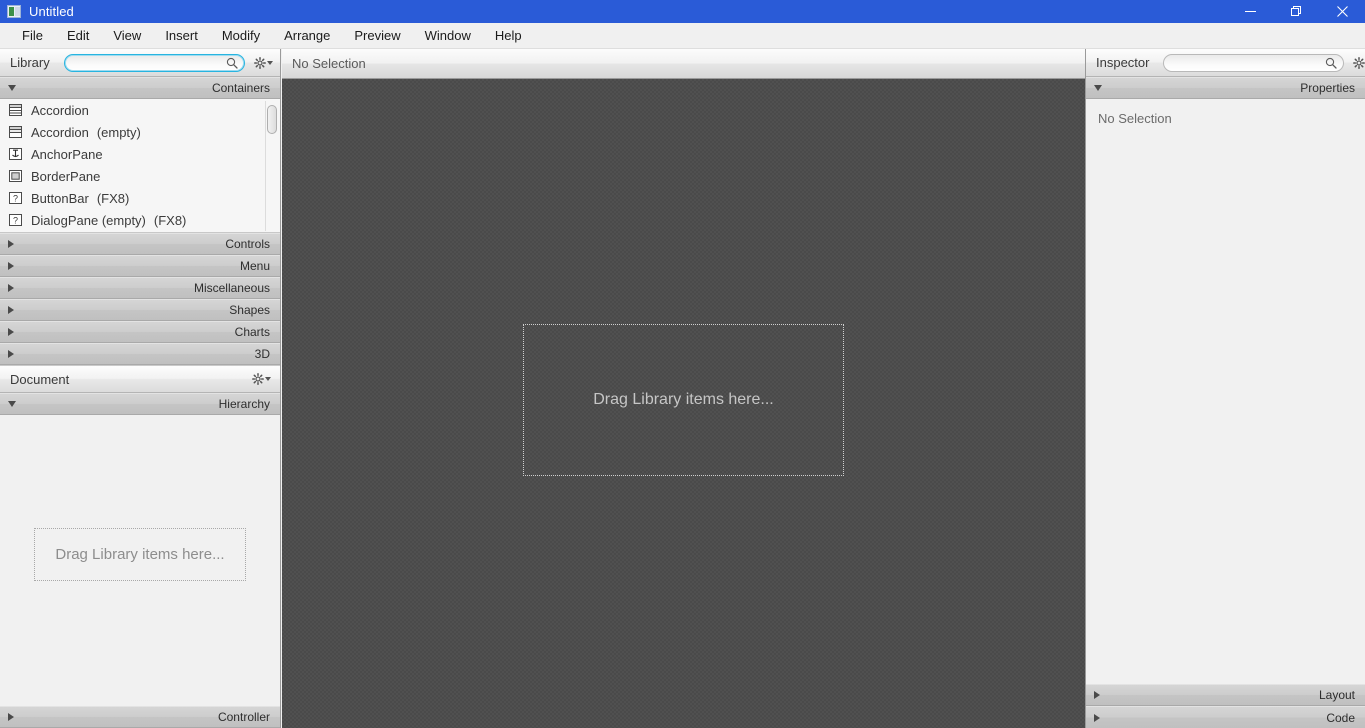  What do you see at coordinates (231, 288) in the screenshot?
I see `library-section-label: Miscellaneous` at bounding box center [231, 288].